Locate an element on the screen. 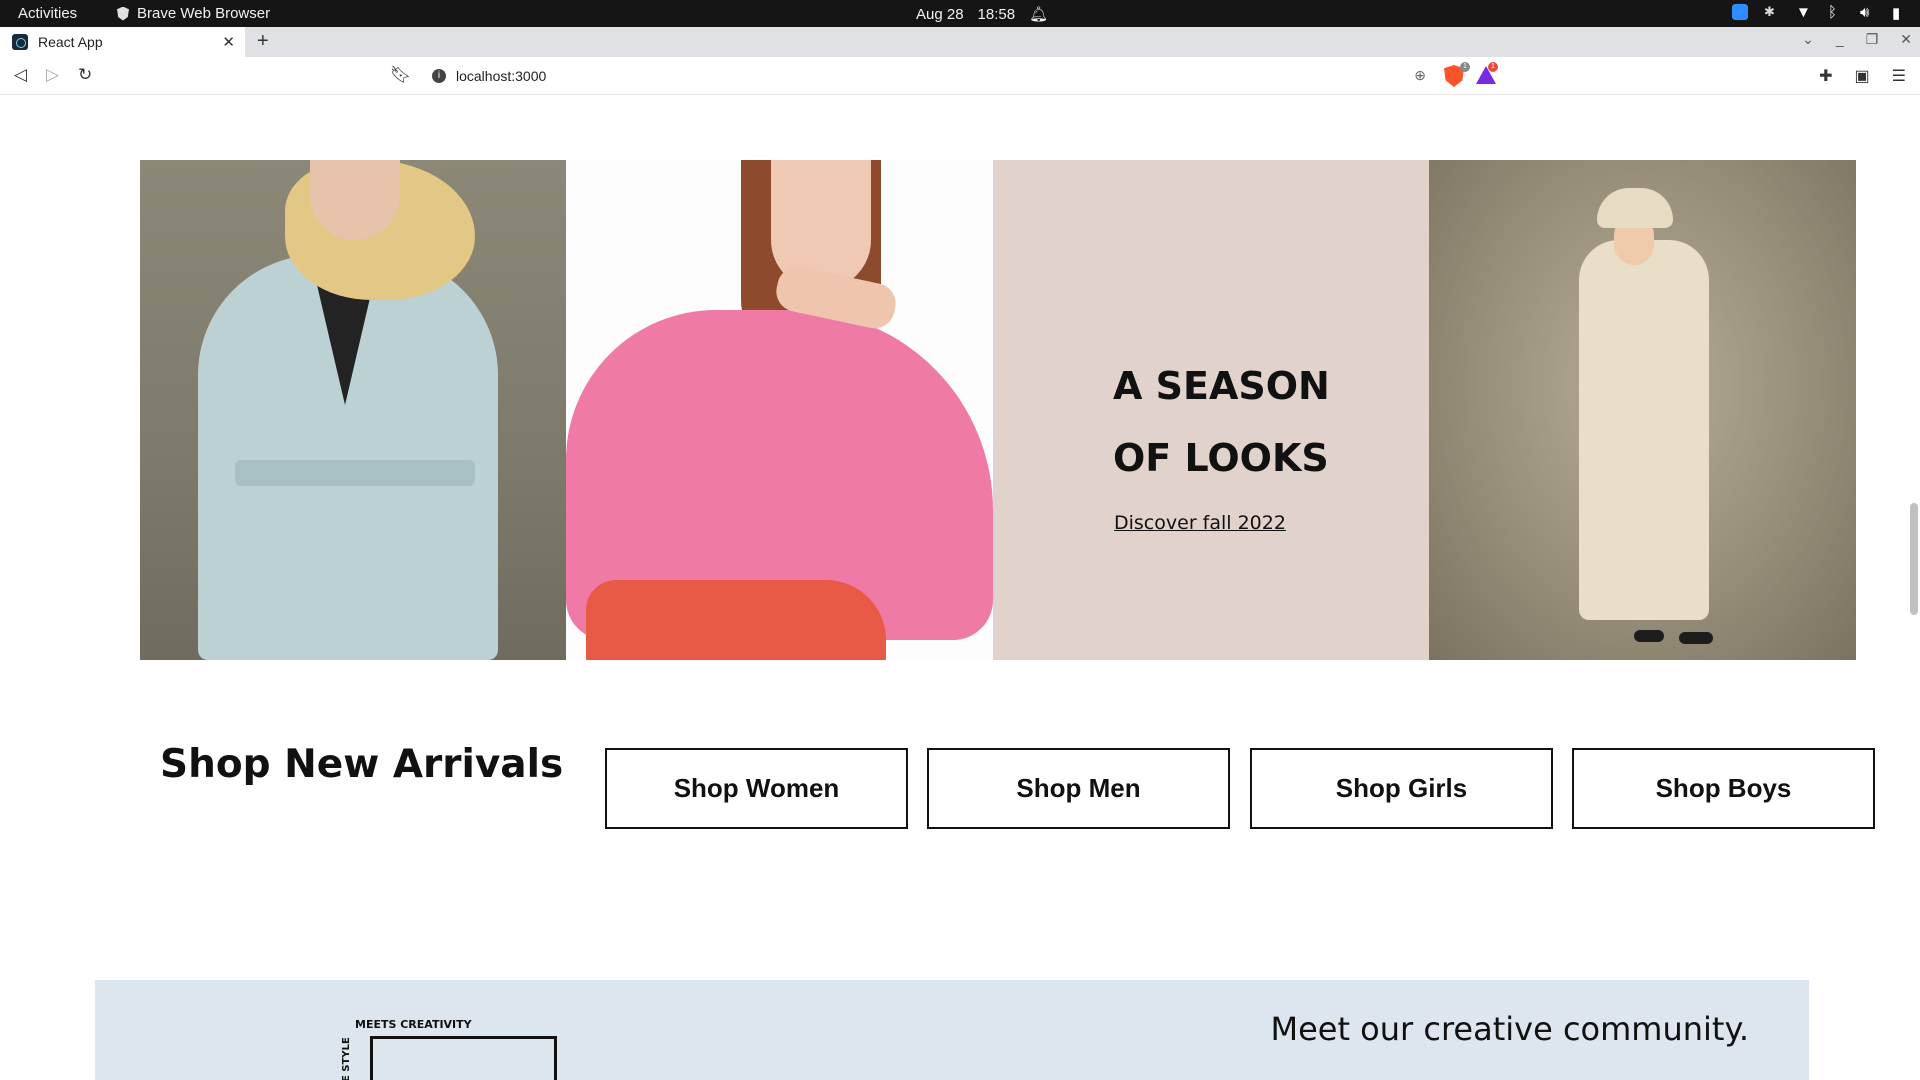 This screenshot has width=1920, height=1080. bookmark-icon: 🔖︎ is located at coordinates (401, 75).